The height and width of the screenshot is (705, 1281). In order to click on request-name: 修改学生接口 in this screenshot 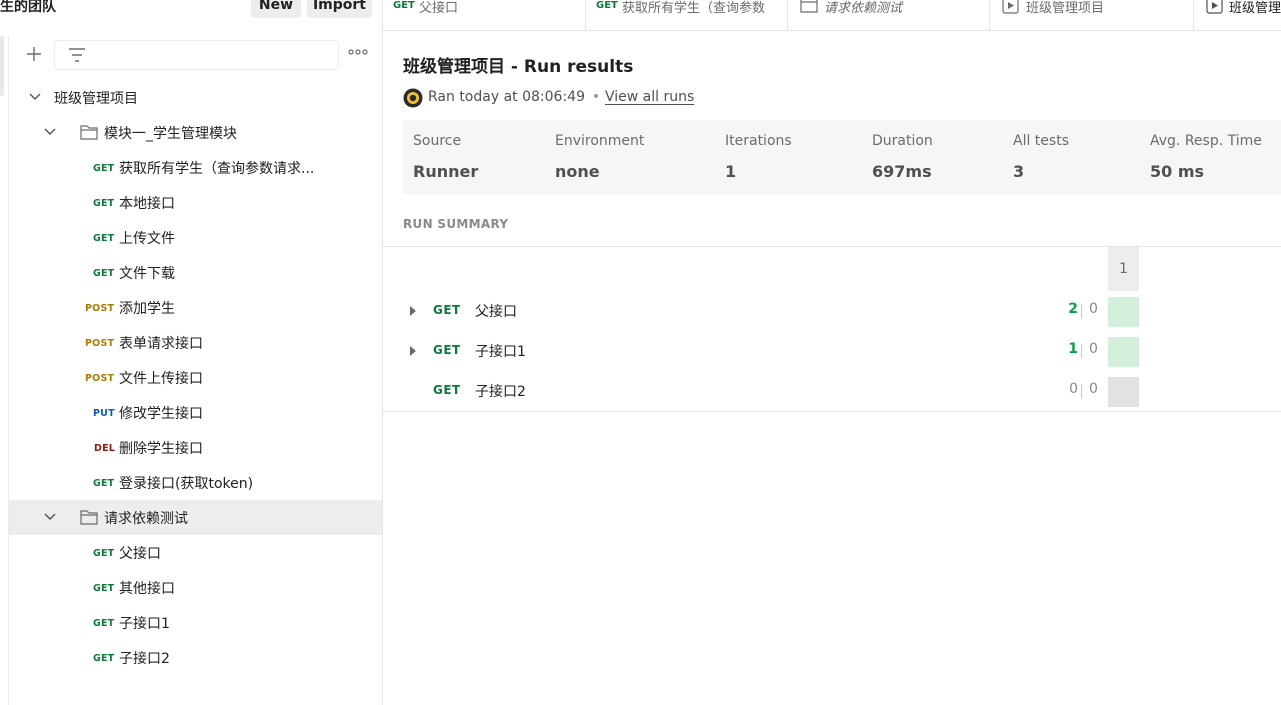, I will do `click(161, 414)`.